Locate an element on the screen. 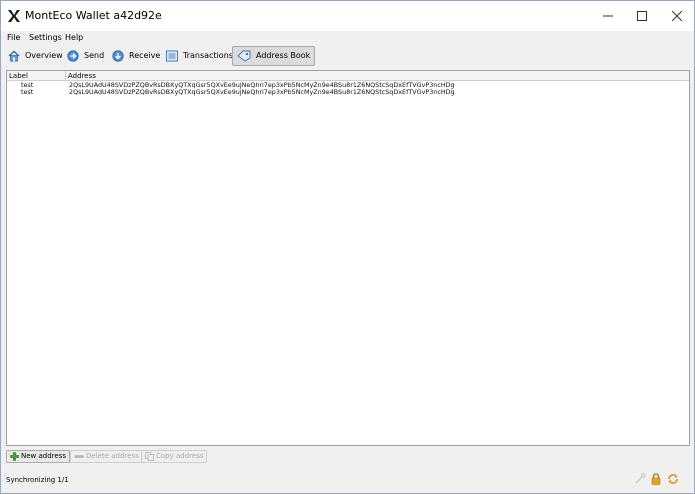 The width and height of the screenshot is (695, 494). tab-receive: Receive is located at coordinates (136, 56).